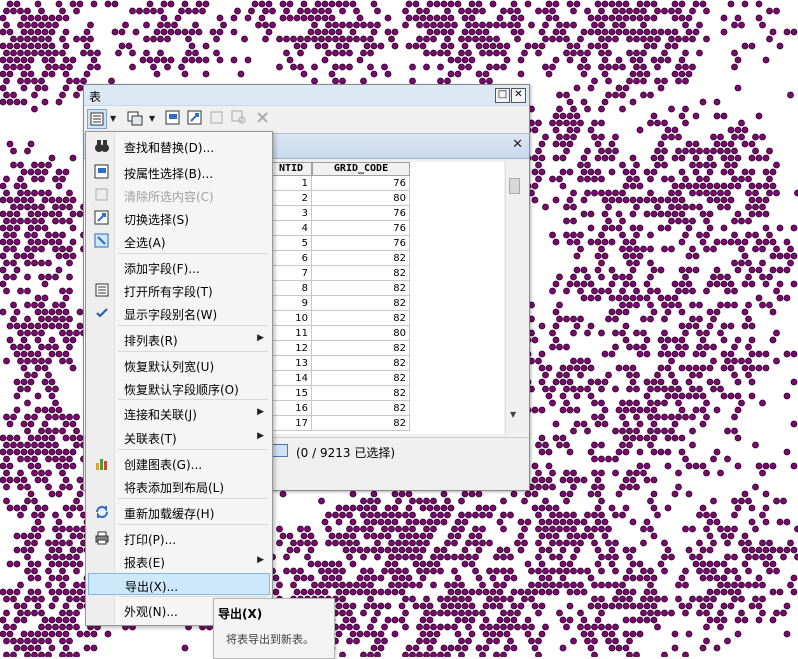 The width and height of the screenshot is (798, 659). Describe the element at coordinates (193, 253) in the screenshot. I see `menu-separator` at that location.